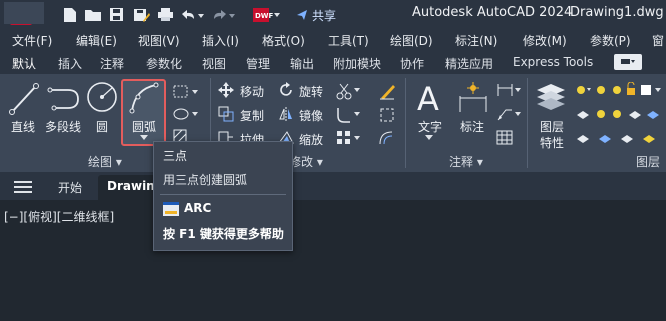 The height and width of the screenshot is (321, 666). Describe the element at coordinates (324, 15) in the screenshot. I see `share-label: 共享` at that location.